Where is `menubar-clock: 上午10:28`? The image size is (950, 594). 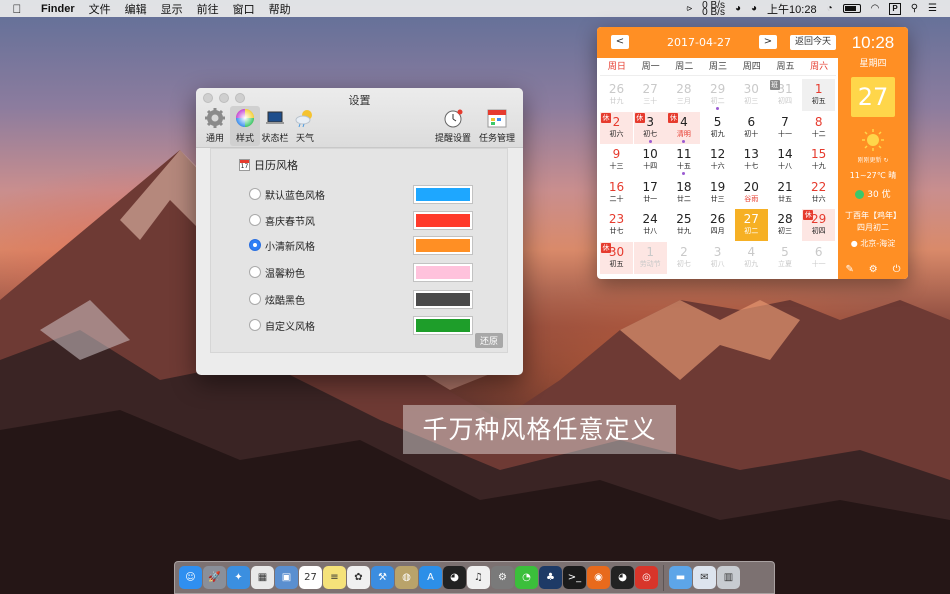
menubar-clock: 上午10:28 is located at coordinates (792, 9).